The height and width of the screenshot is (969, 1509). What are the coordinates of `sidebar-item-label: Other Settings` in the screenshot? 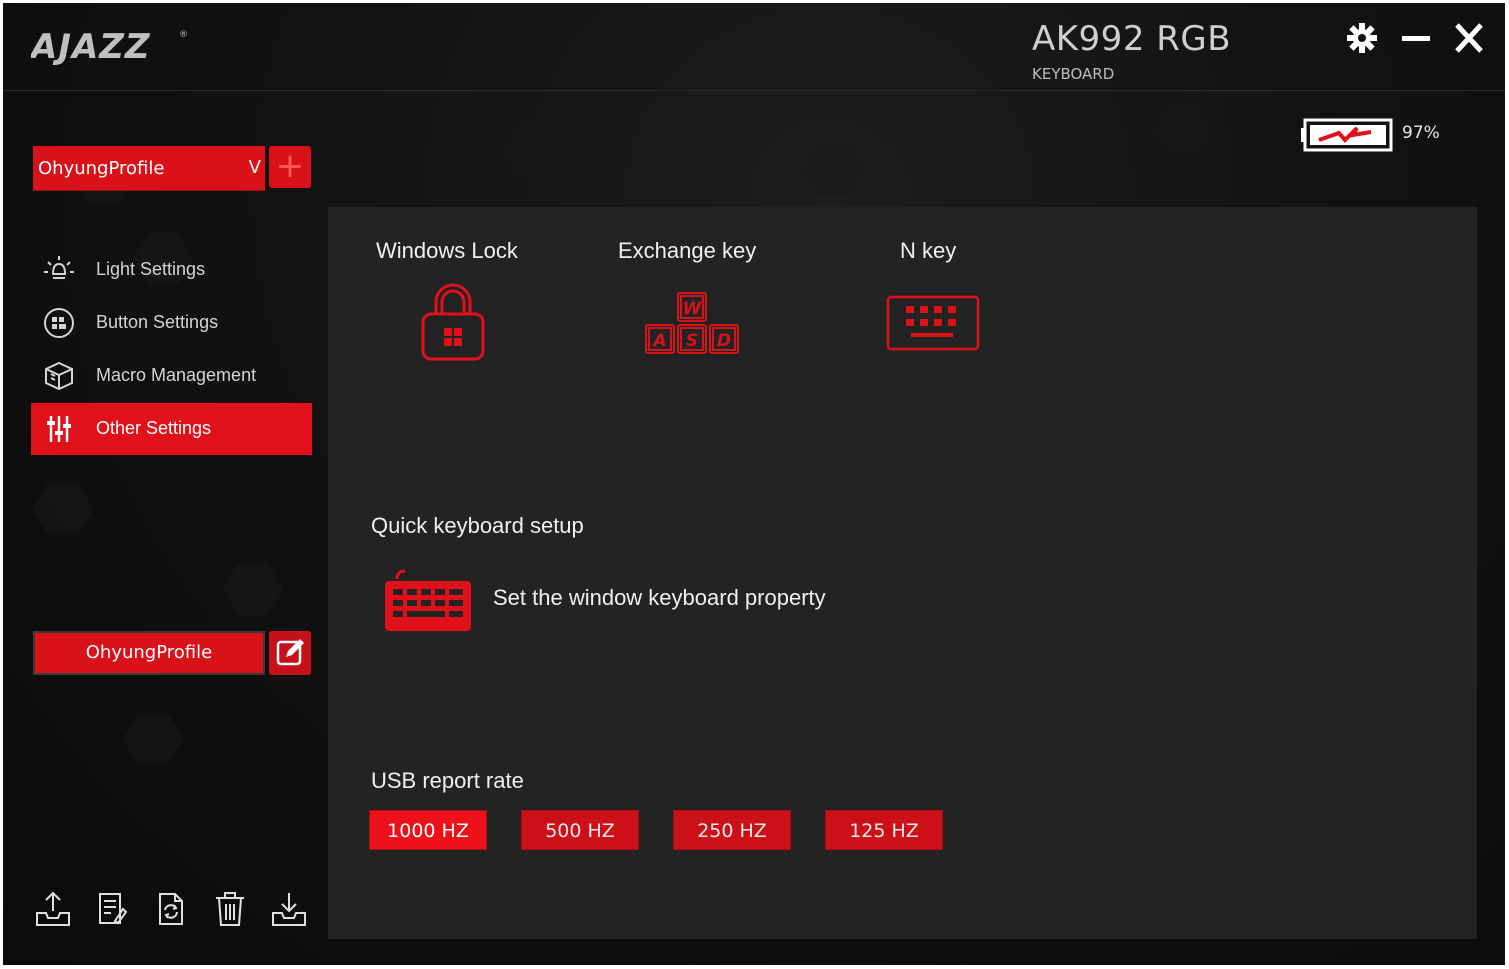 It's located at (154, 428).